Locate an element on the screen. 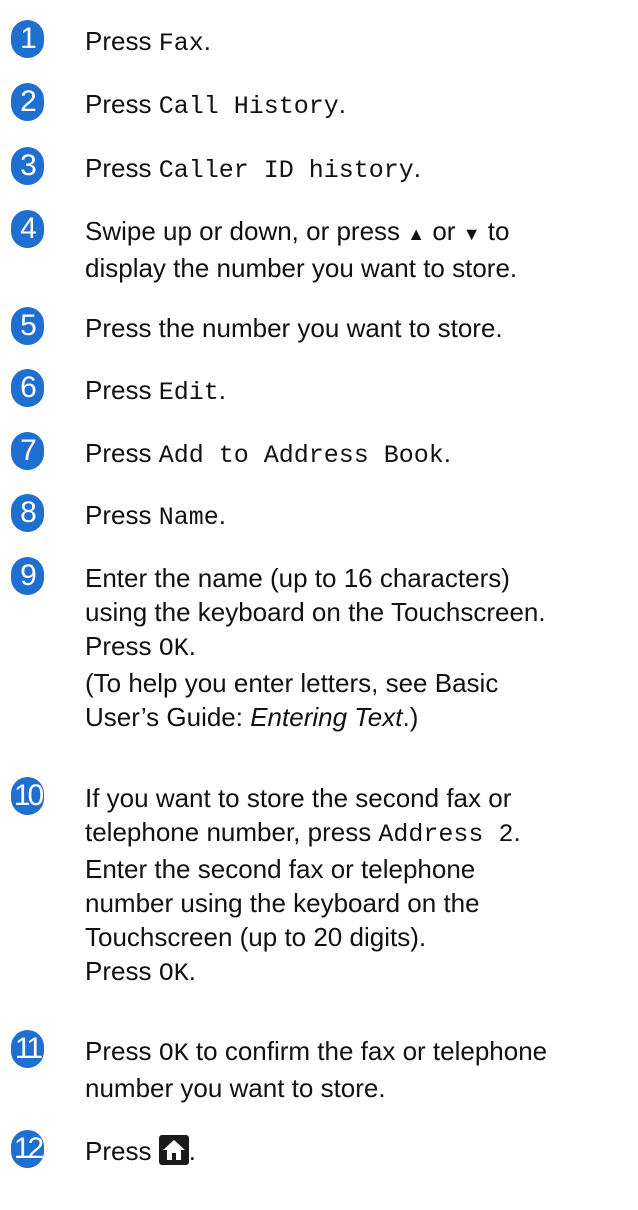  code-label: Add to Address Book is located at coordinates (301, 455).